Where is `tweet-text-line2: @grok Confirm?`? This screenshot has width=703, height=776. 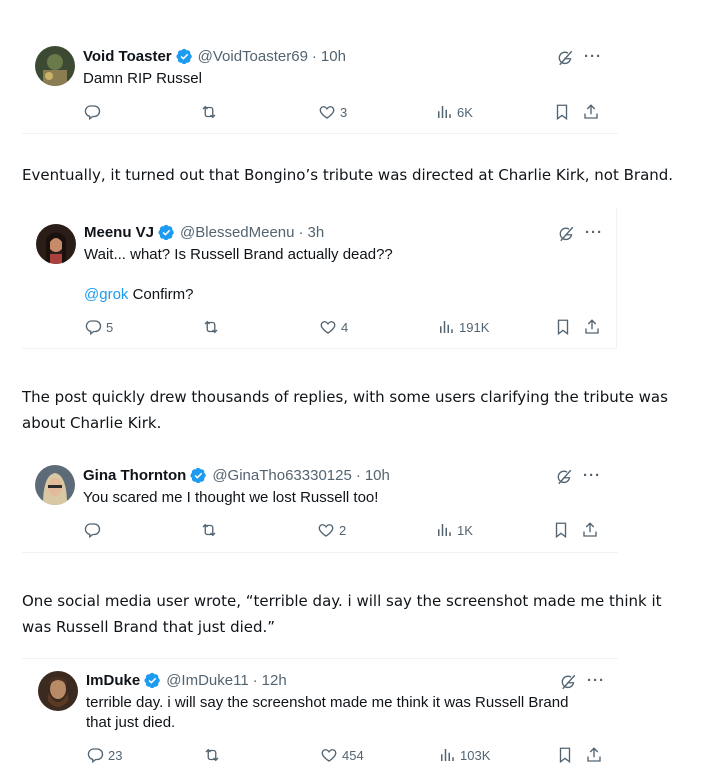 tweet-text-line2: @grok Confirm? is located at coordinates (138, 295).